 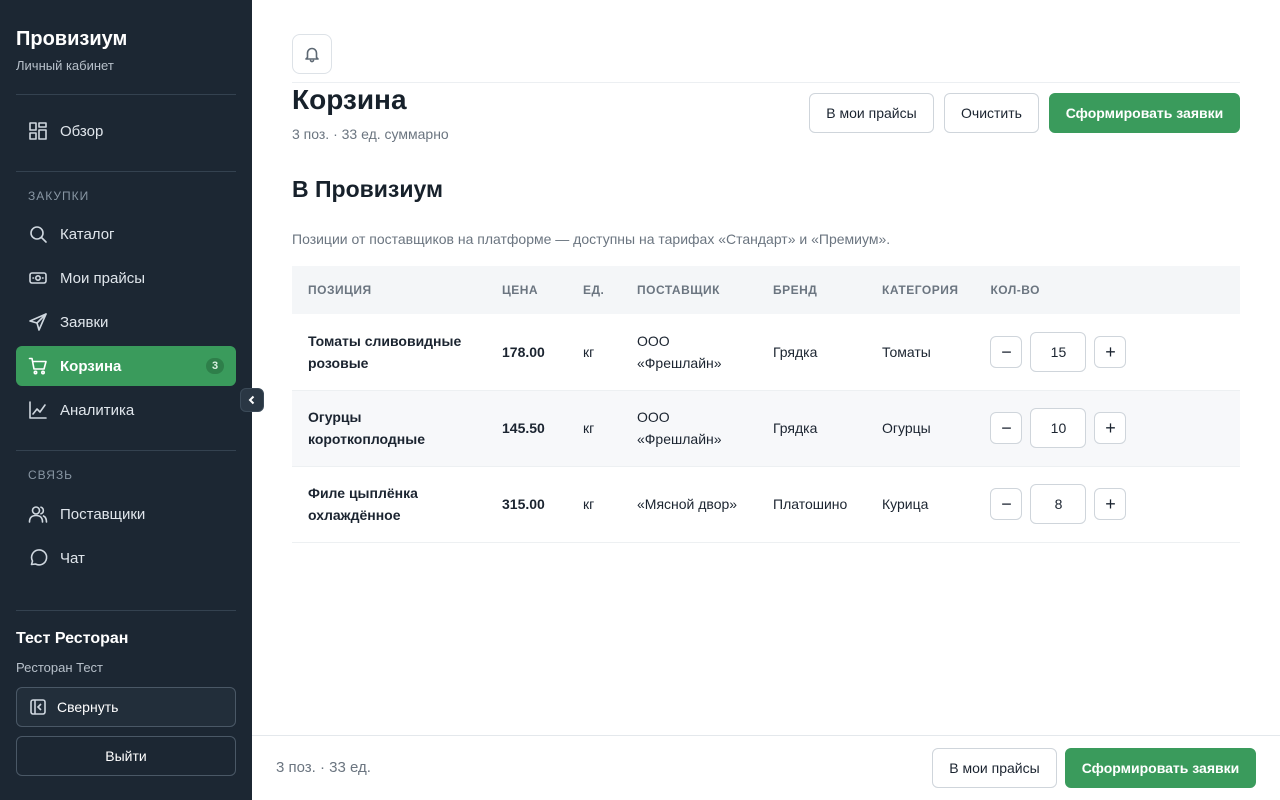 I want to click on cell-price: 178.00, so click(x=523, y=351).